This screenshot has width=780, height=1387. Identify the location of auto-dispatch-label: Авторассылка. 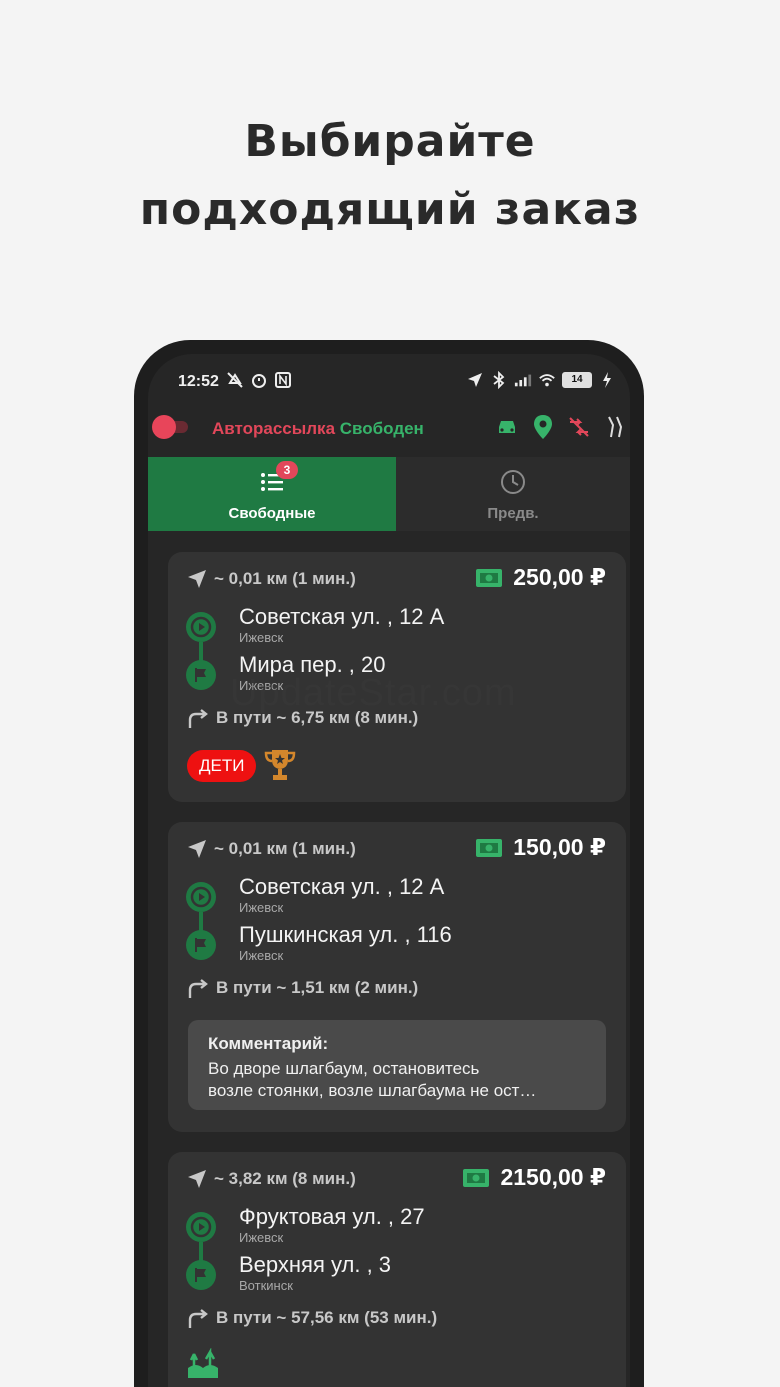
(274, 428).